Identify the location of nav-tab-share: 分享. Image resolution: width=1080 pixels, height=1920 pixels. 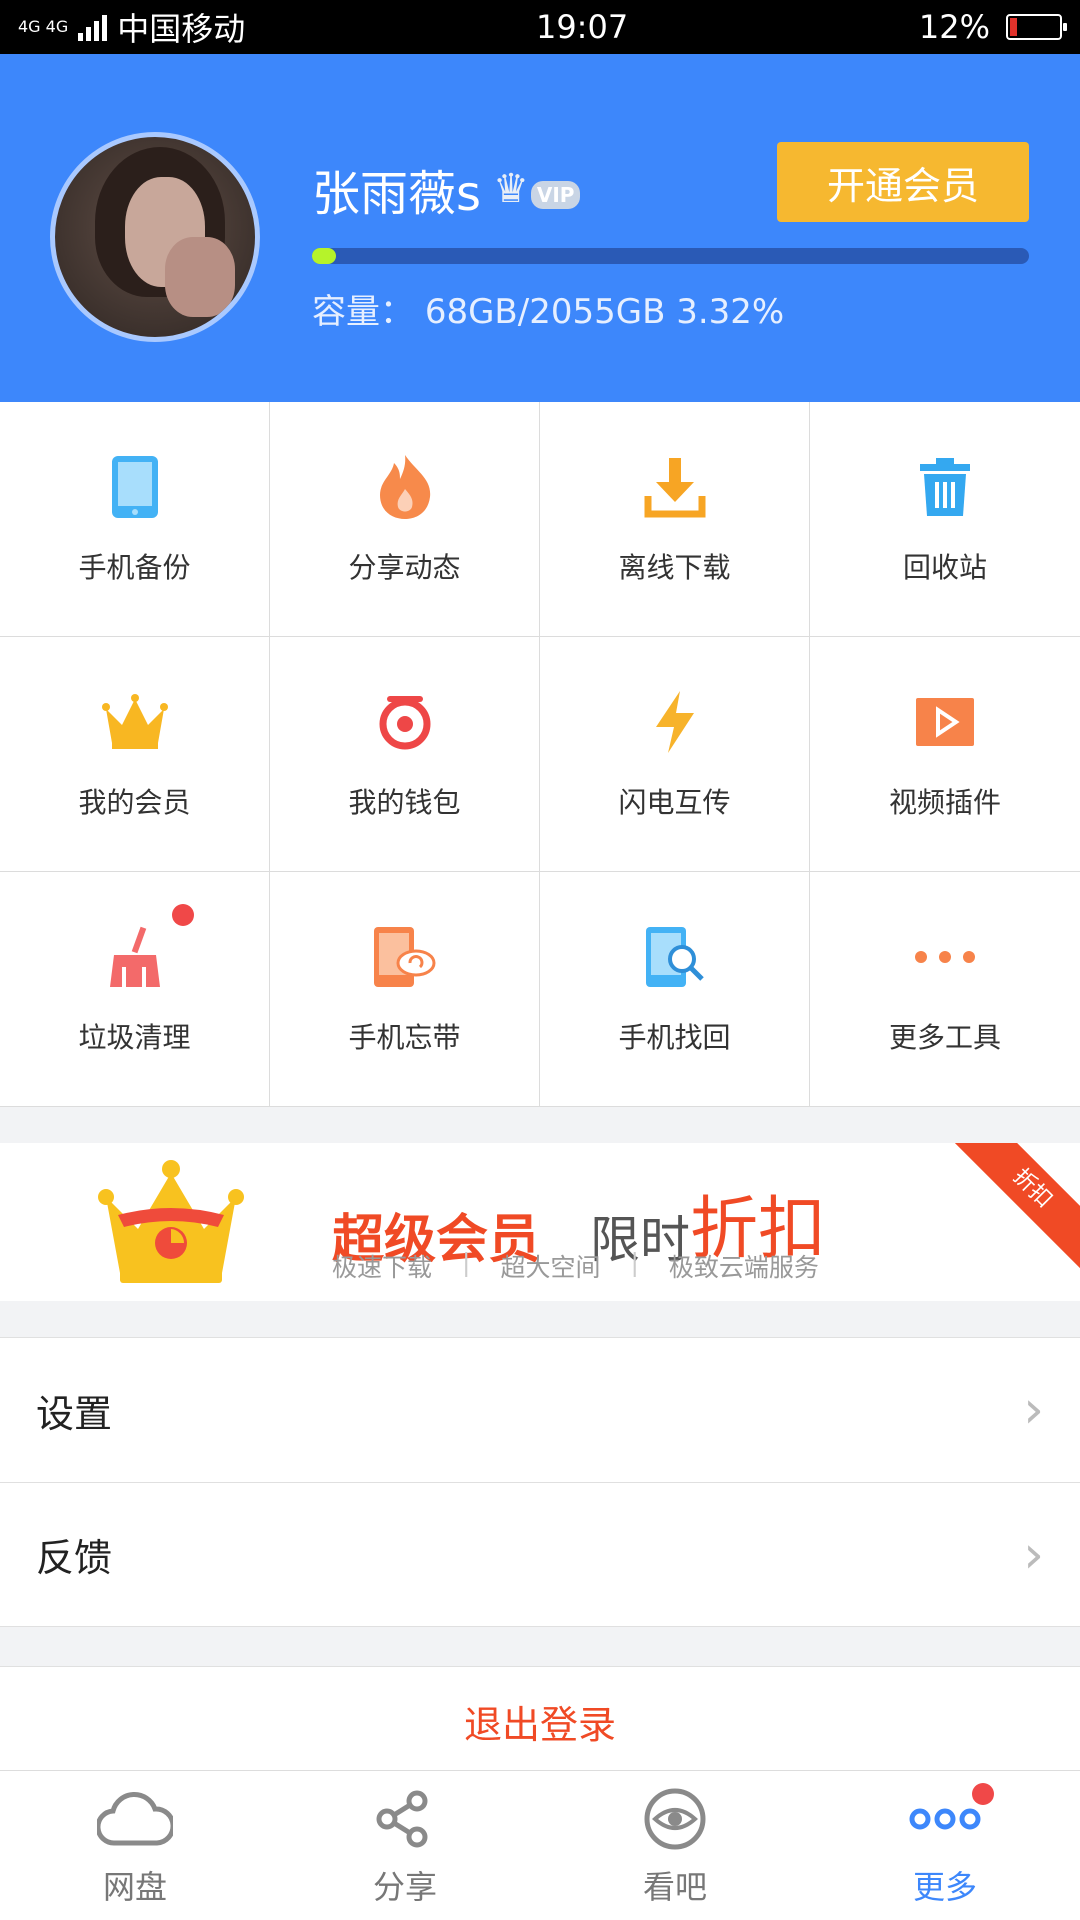
(405, 1845).